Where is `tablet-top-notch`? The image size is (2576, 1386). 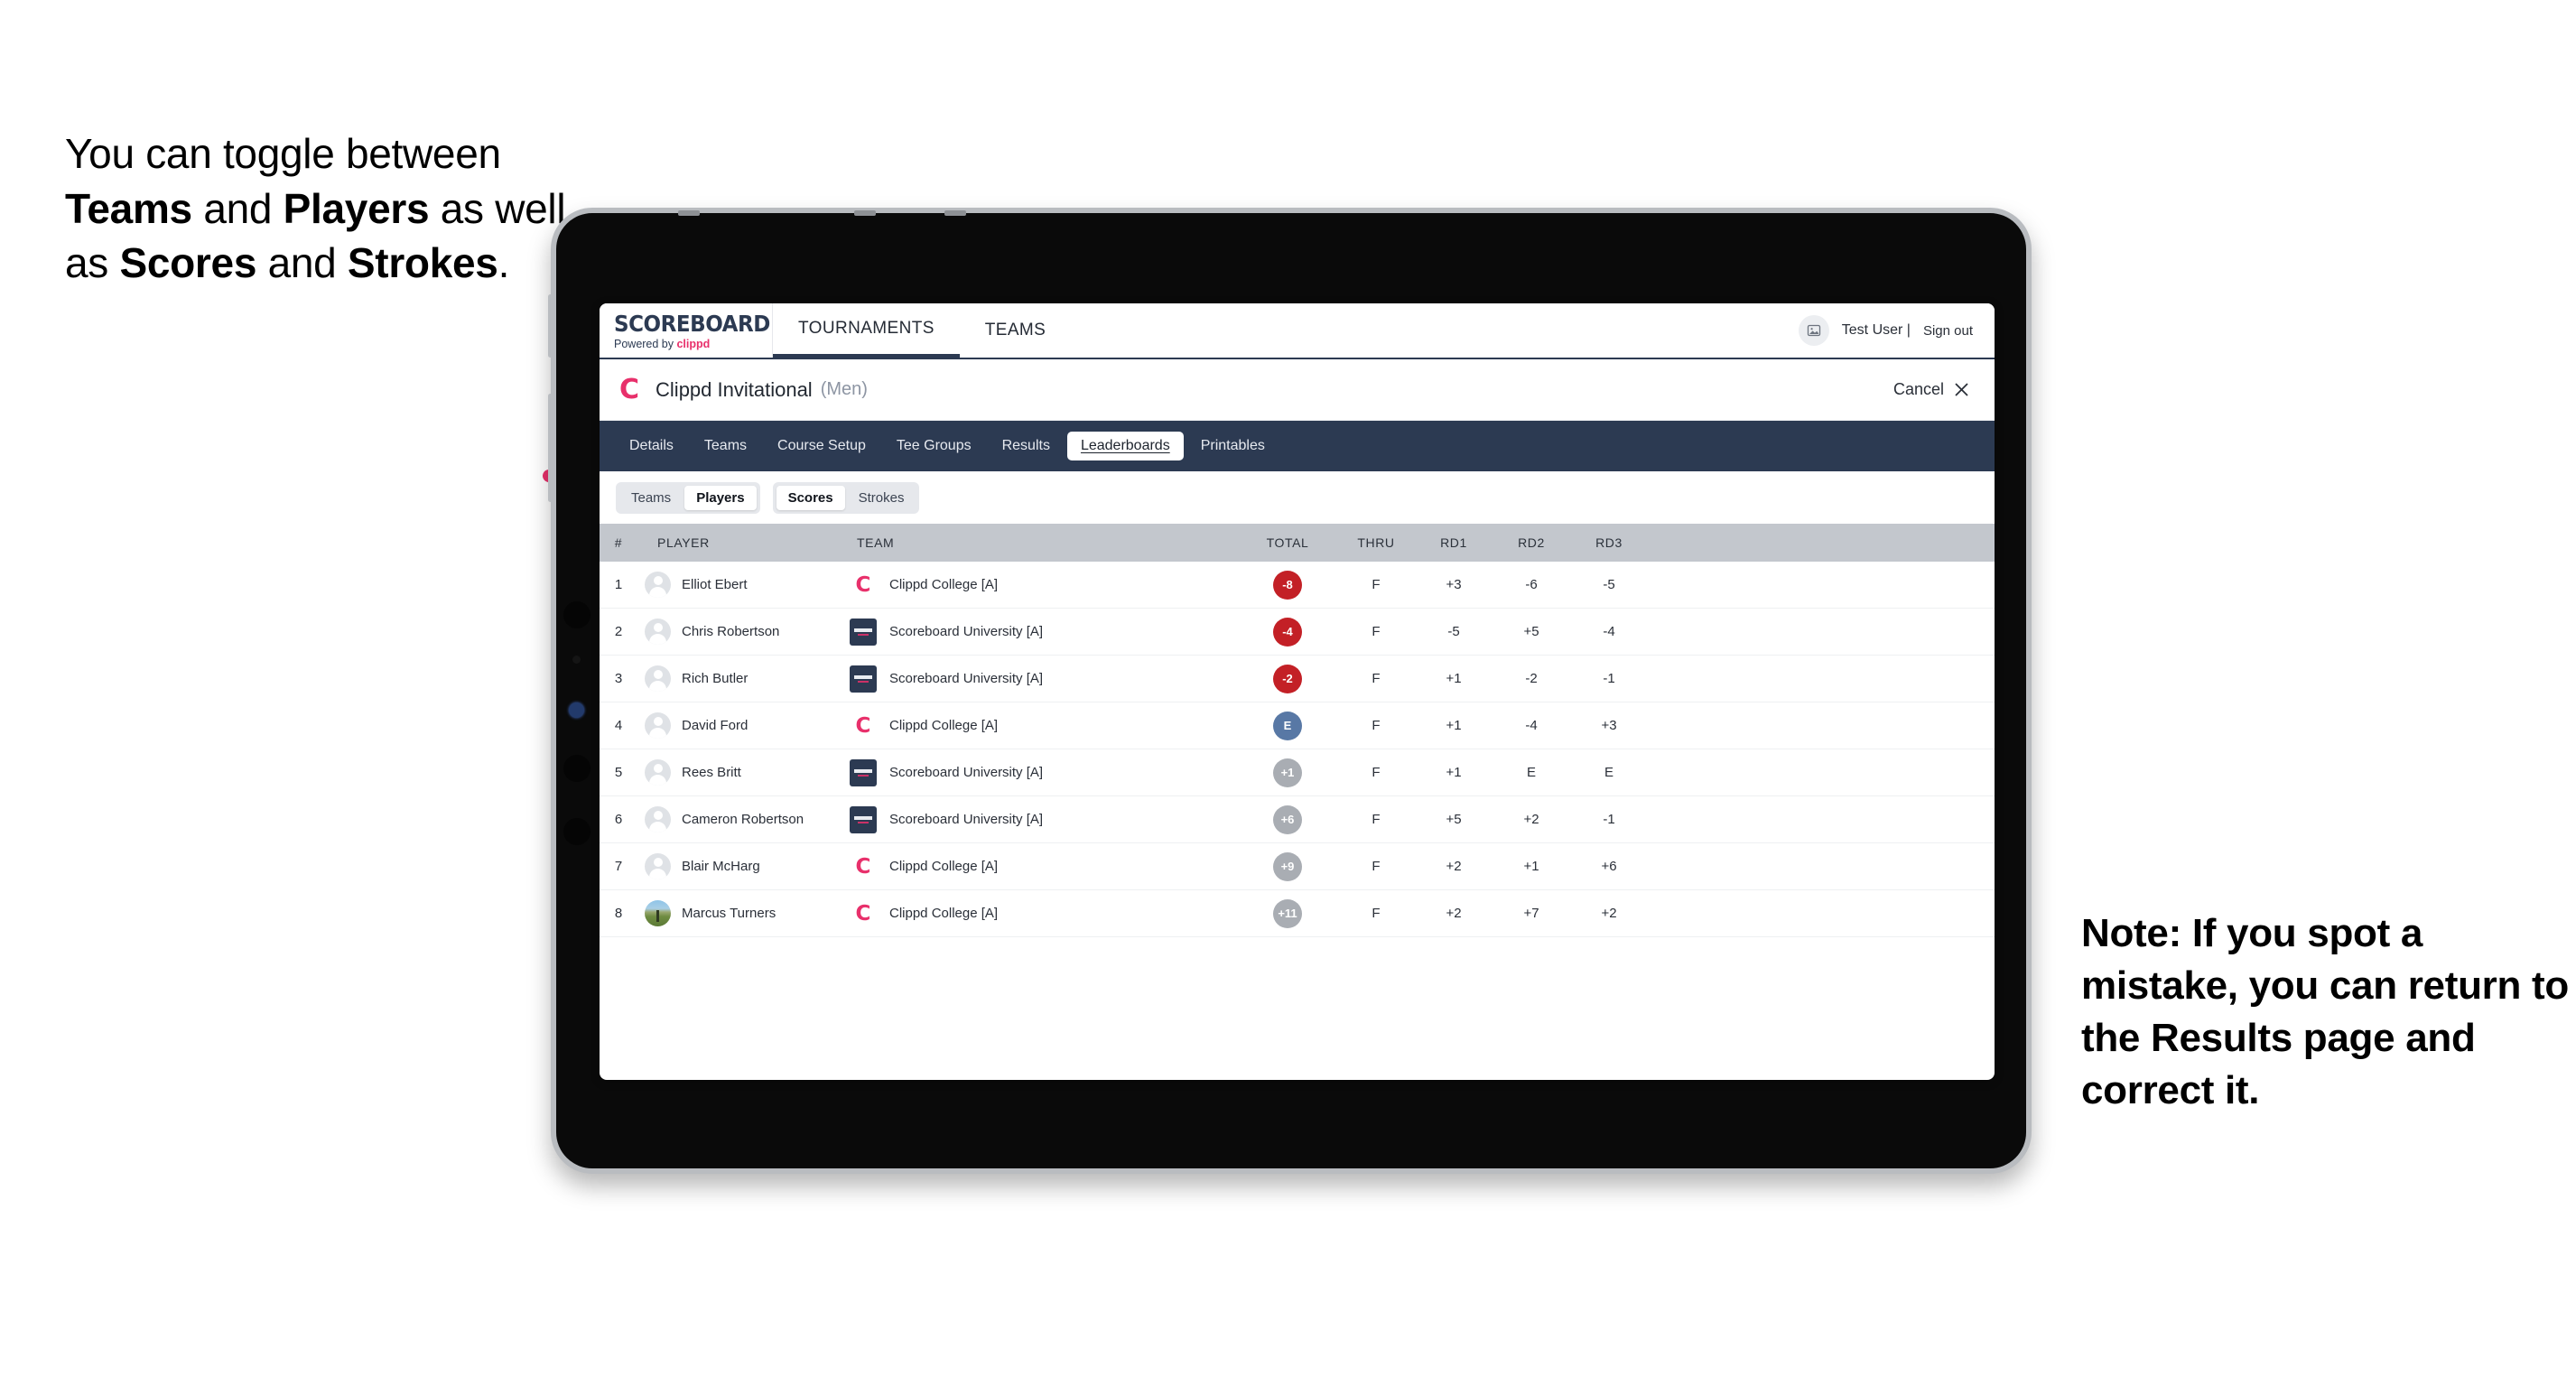 tablet-top-notch is located at coordinates (689, 213).